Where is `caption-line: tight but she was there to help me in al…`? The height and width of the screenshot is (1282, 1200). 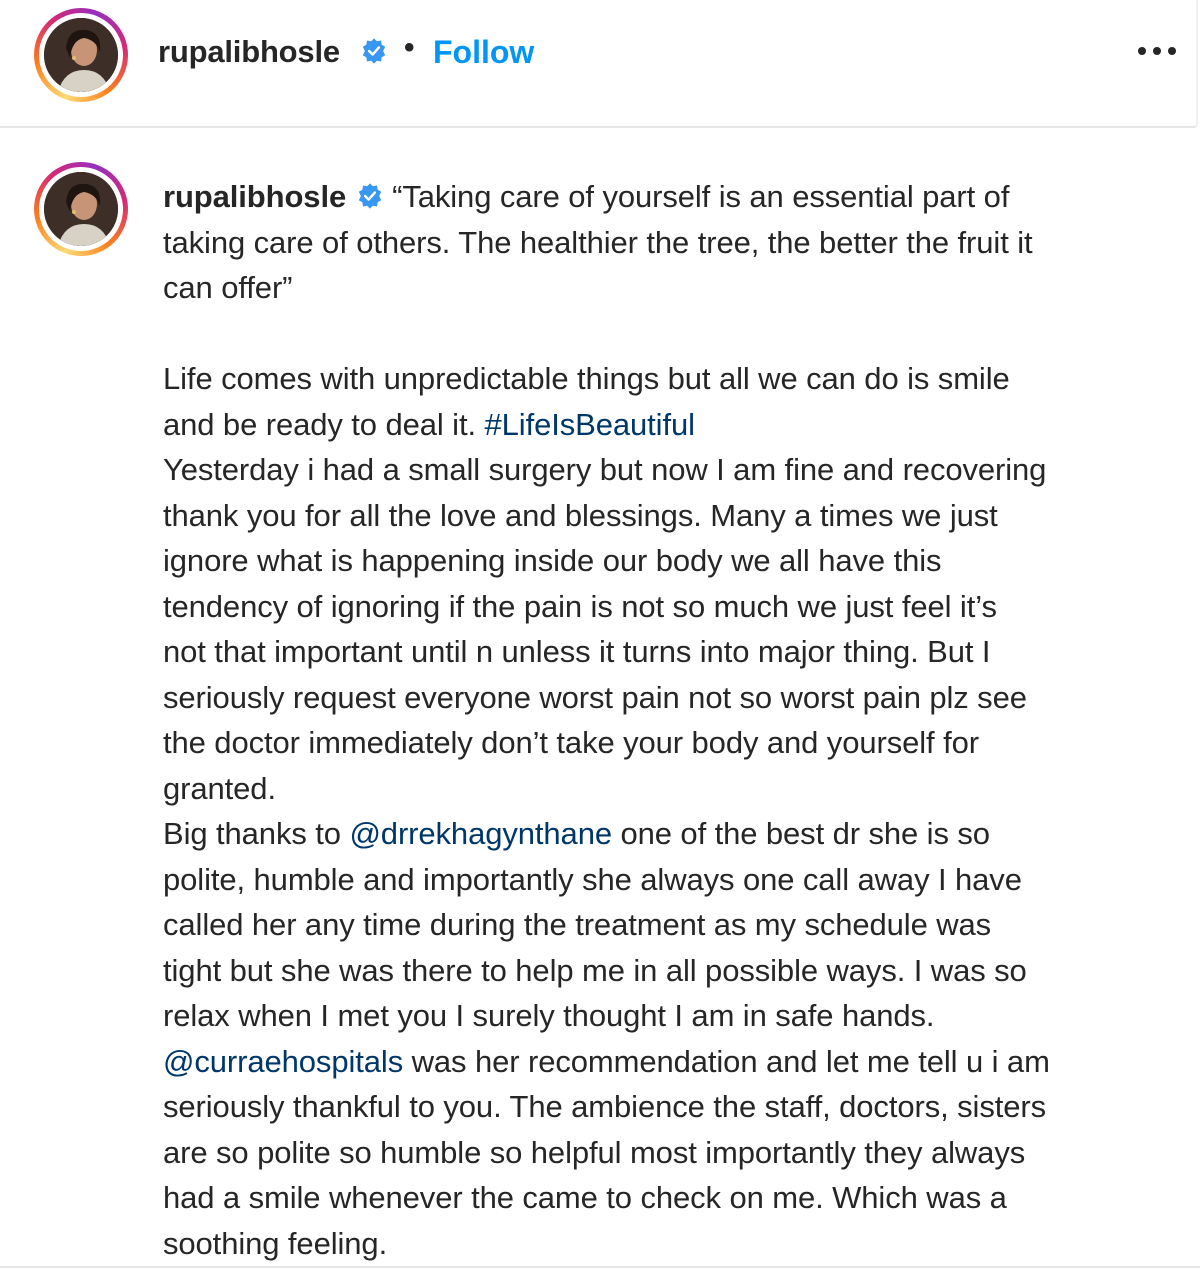
caption-line: tight but she was there to help me in al… is located at coordinates (595, 970).